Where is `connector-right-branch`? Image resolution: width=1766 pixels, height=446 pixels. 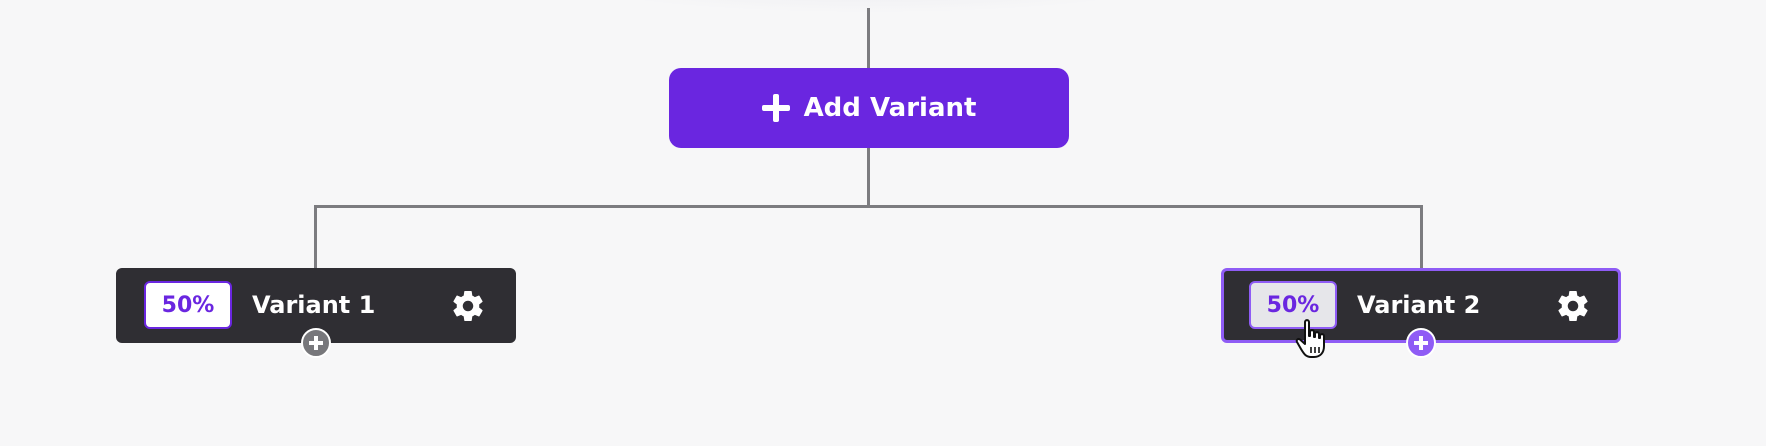 connector-right-branch is located at coordinates (1421, 236).